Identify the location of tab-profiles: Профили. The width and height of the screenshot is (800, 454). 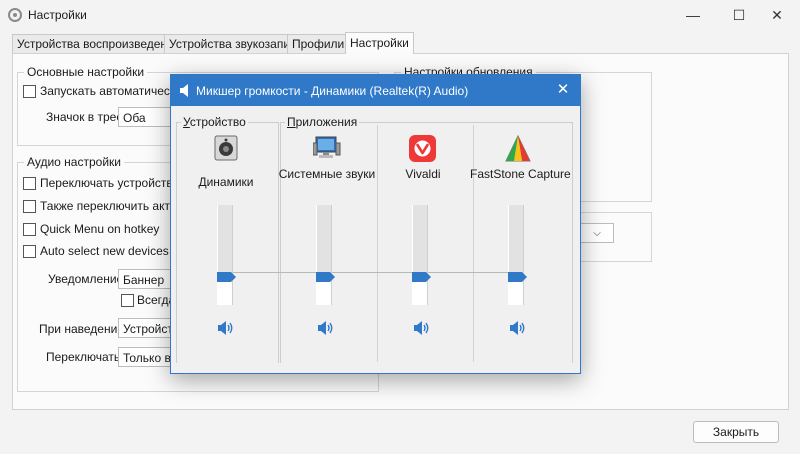
(318, 43).